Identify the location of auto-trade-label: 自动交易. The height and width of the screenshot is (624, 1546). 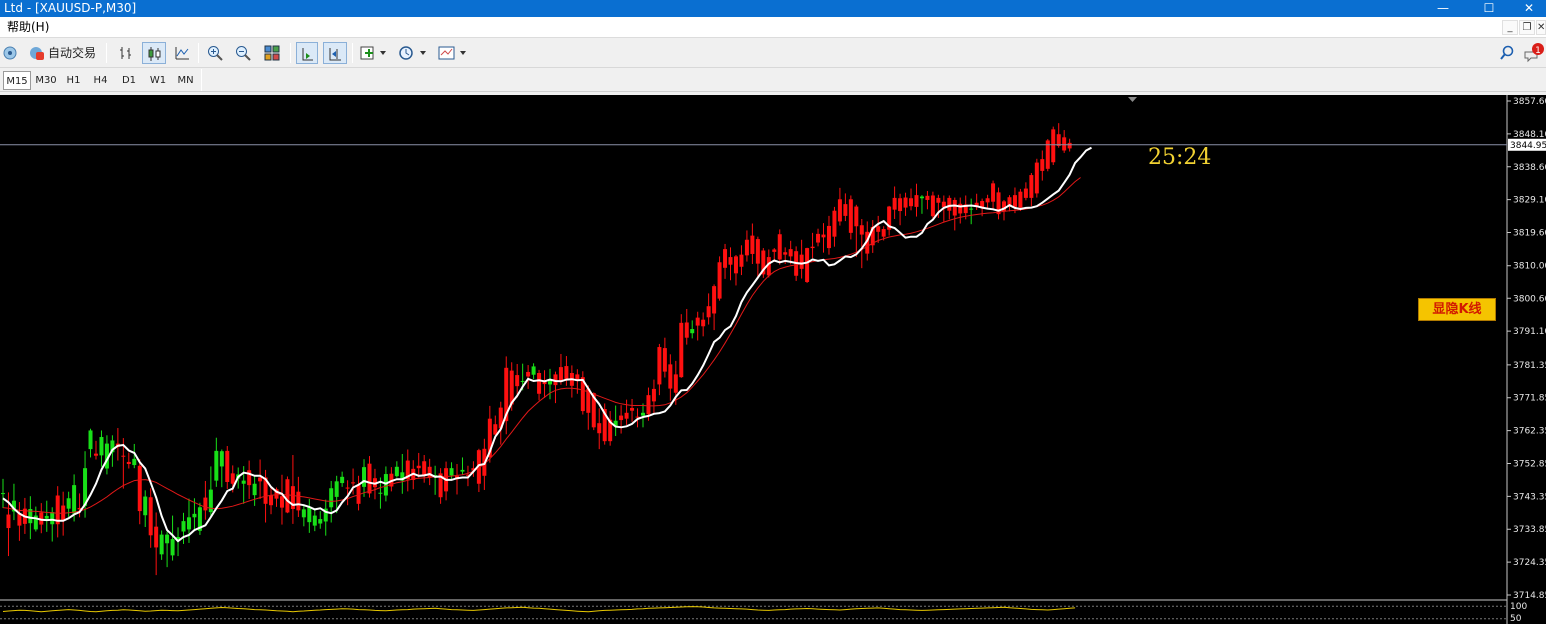
(72, 53).